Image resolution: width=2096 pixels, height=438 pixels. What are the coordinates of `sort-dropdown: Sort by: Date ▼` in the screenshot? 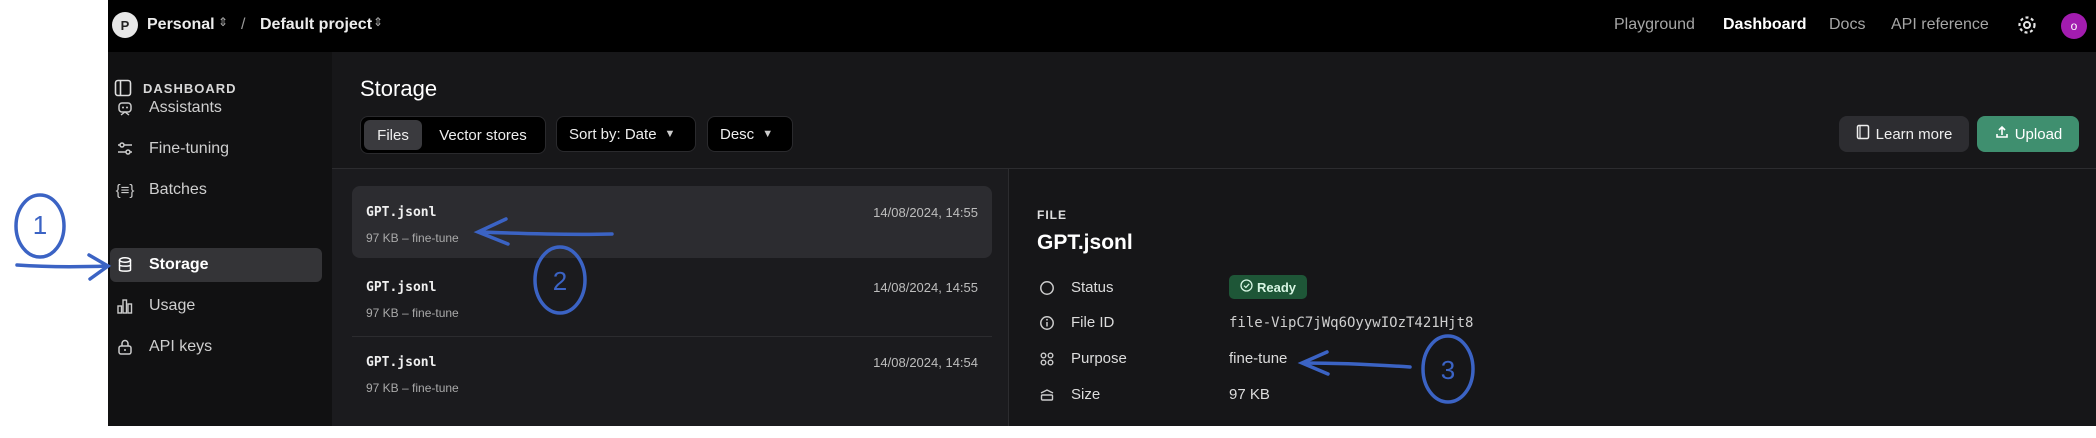 It's located at (626, 134).